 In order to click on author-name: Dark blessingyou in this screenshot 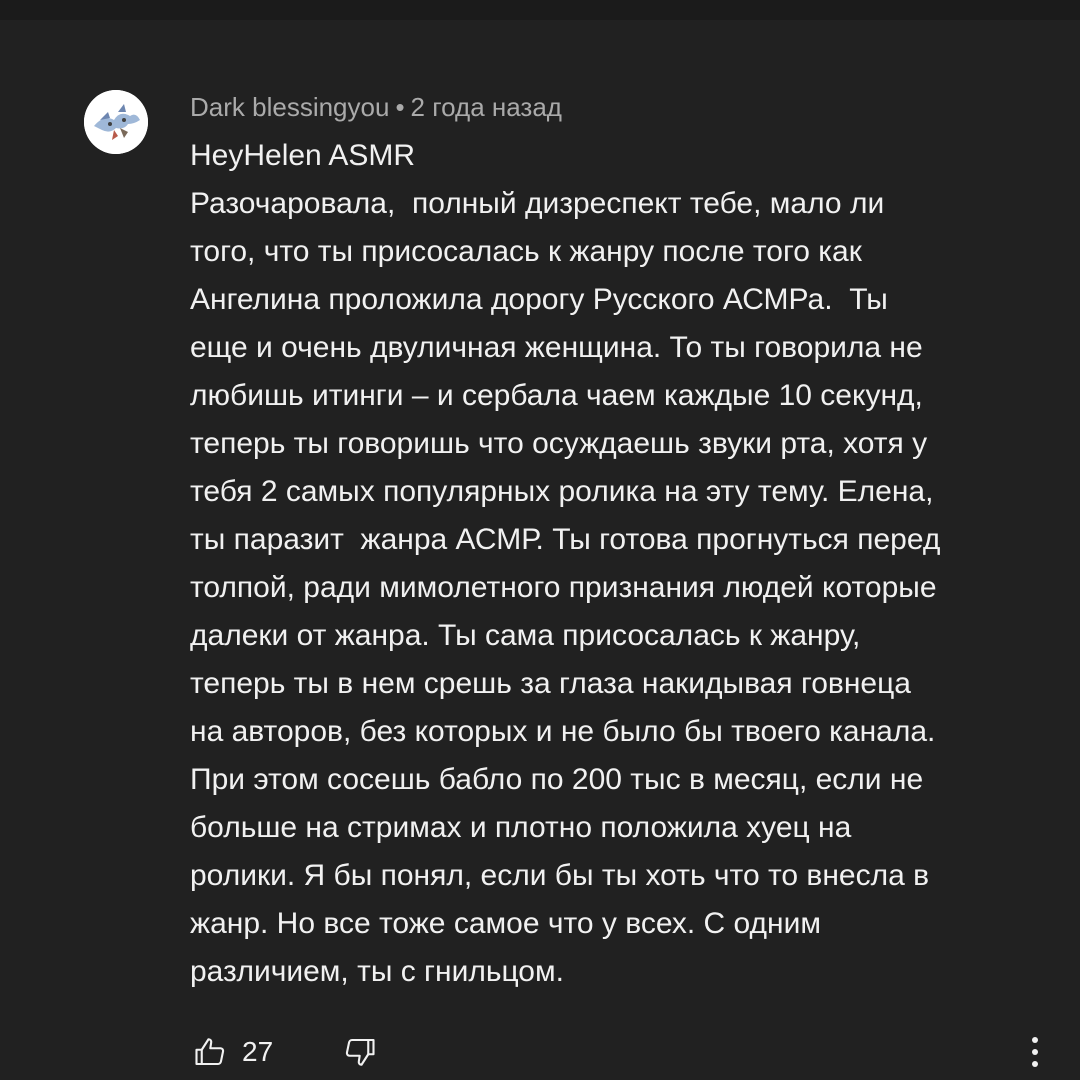, I will do `click(289, 107)`.